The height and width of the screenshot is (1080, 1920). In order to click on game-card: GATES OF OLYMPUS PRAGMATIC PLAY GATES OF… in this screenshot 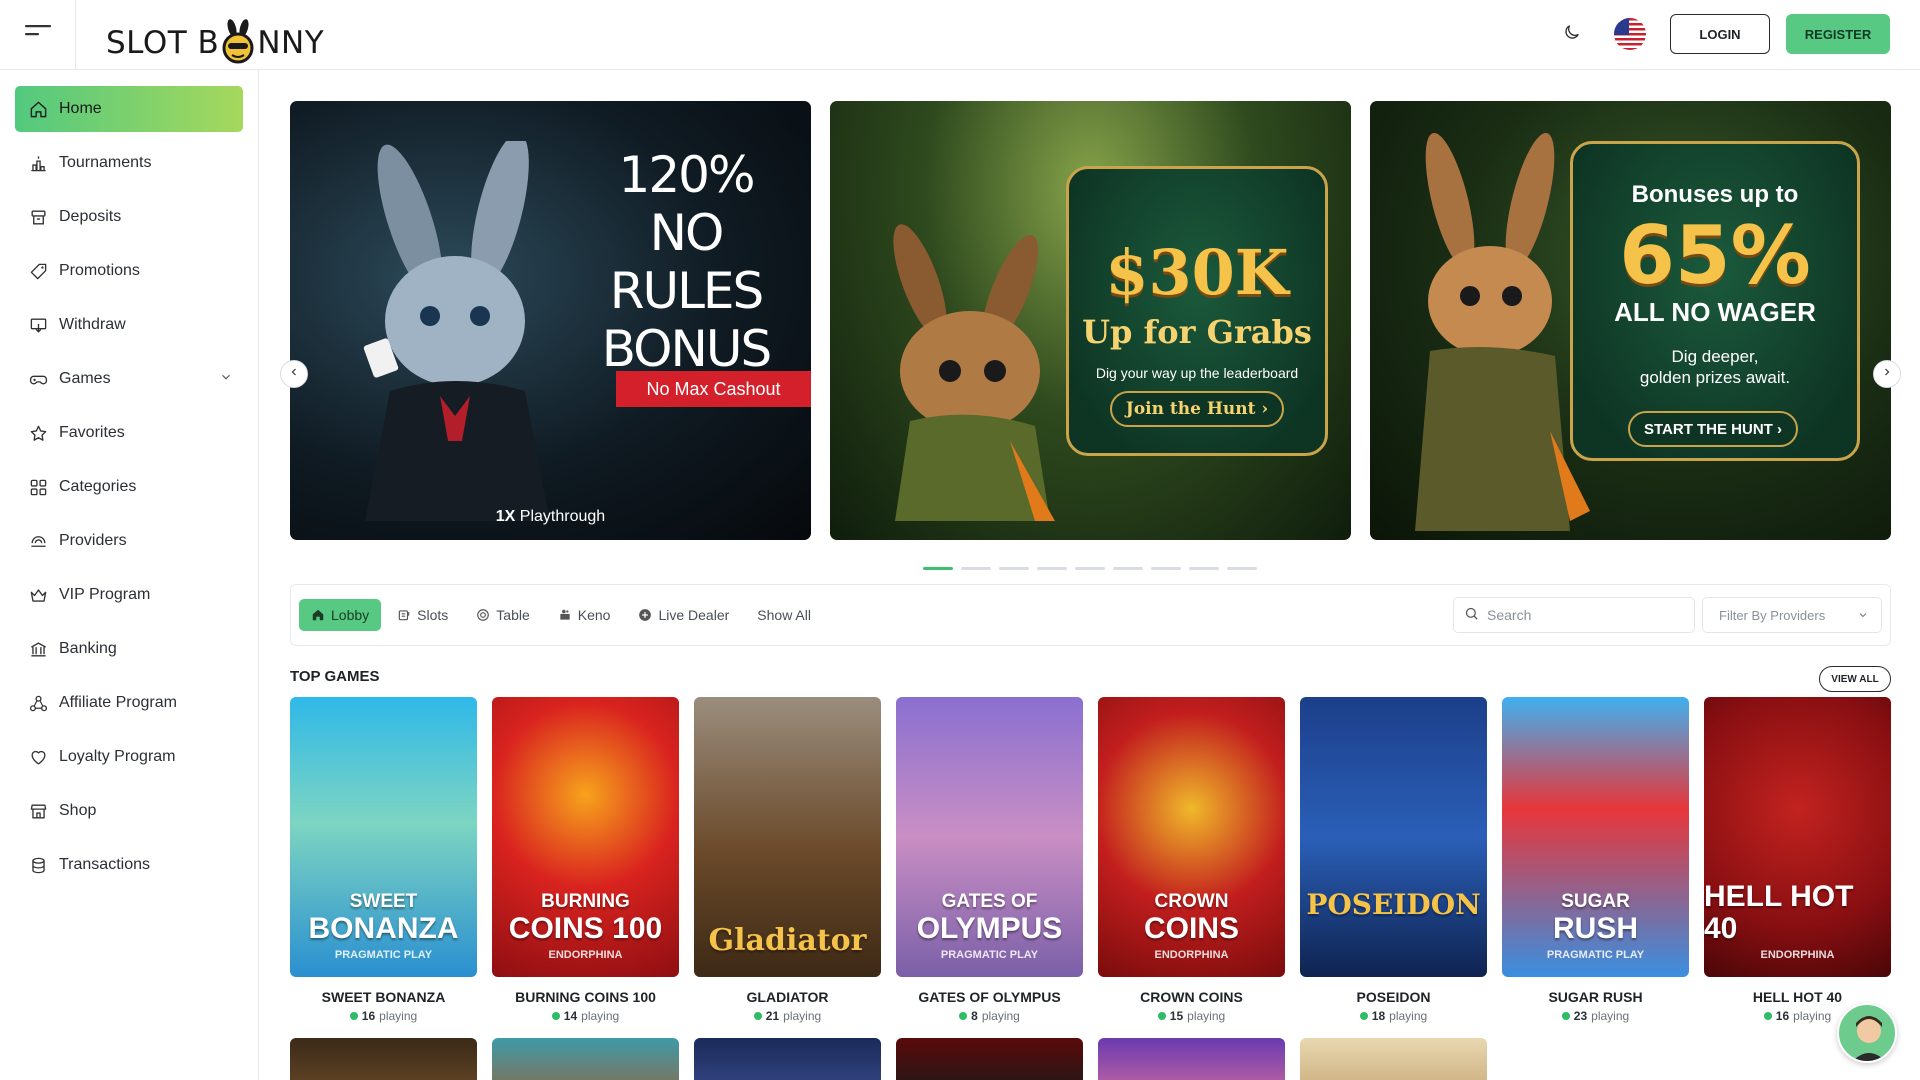, I will do `click(989, 860)`.